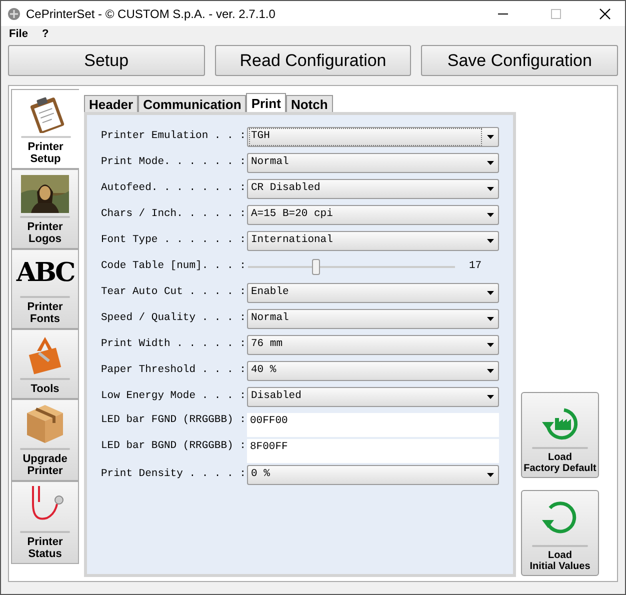 The width and height of the screenshot is (626, 595). Describe the element at coordinates (373, 371) in the screenshot. I see `dropdown: 40 %` at that location.